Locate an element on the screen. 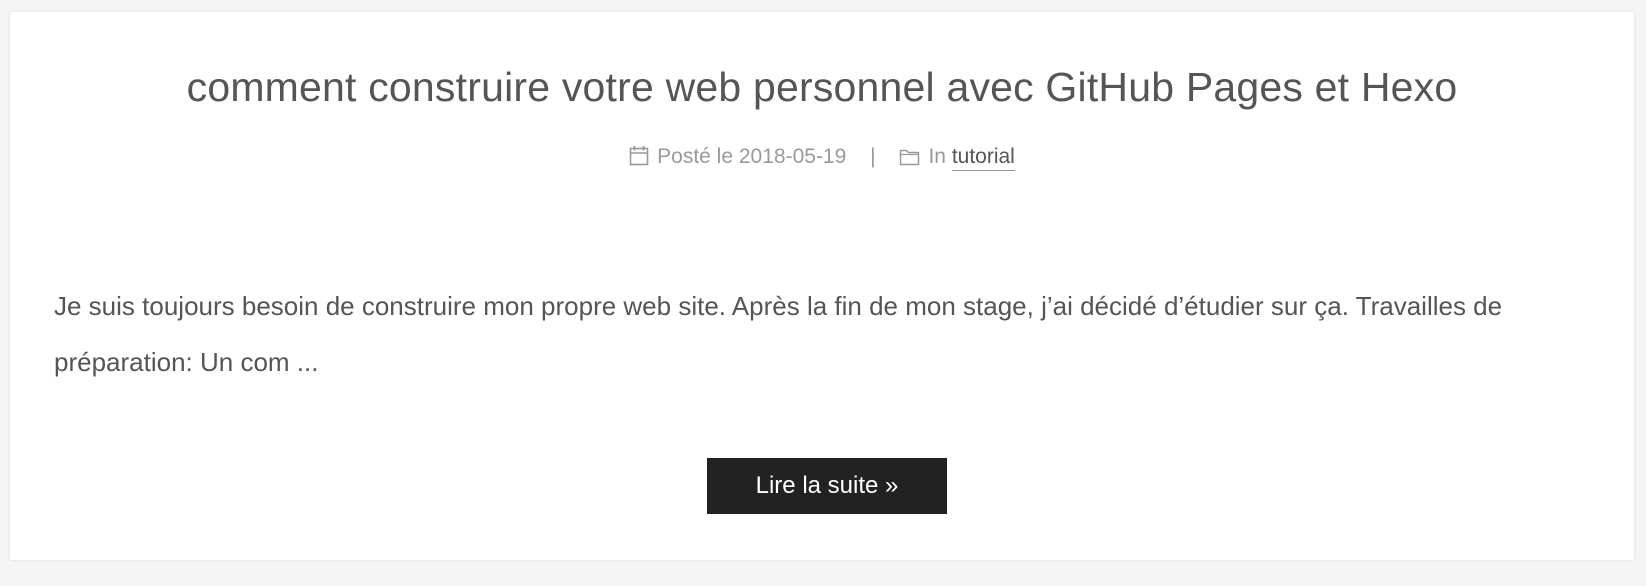  read-more-button: Lire la suite » is located at coordinates (827, 486).